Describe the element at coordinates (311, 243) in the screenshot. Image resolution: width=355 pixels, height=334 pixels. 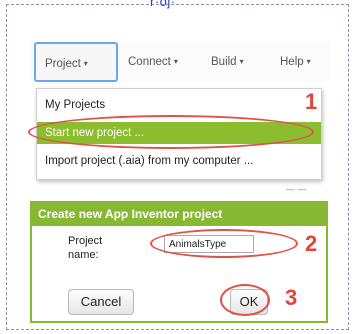
I see `step-number-2: 2` at that location.